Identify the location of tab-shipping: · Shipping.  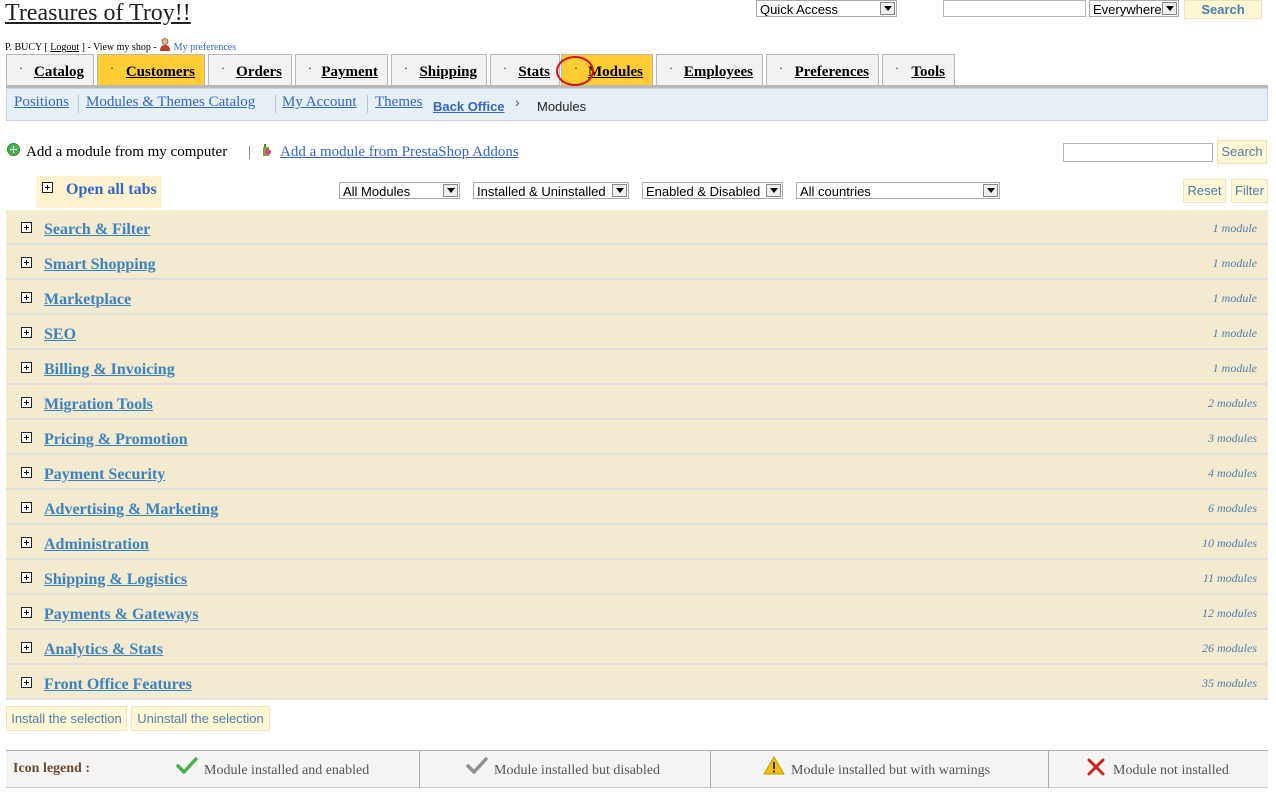
(439, 69).